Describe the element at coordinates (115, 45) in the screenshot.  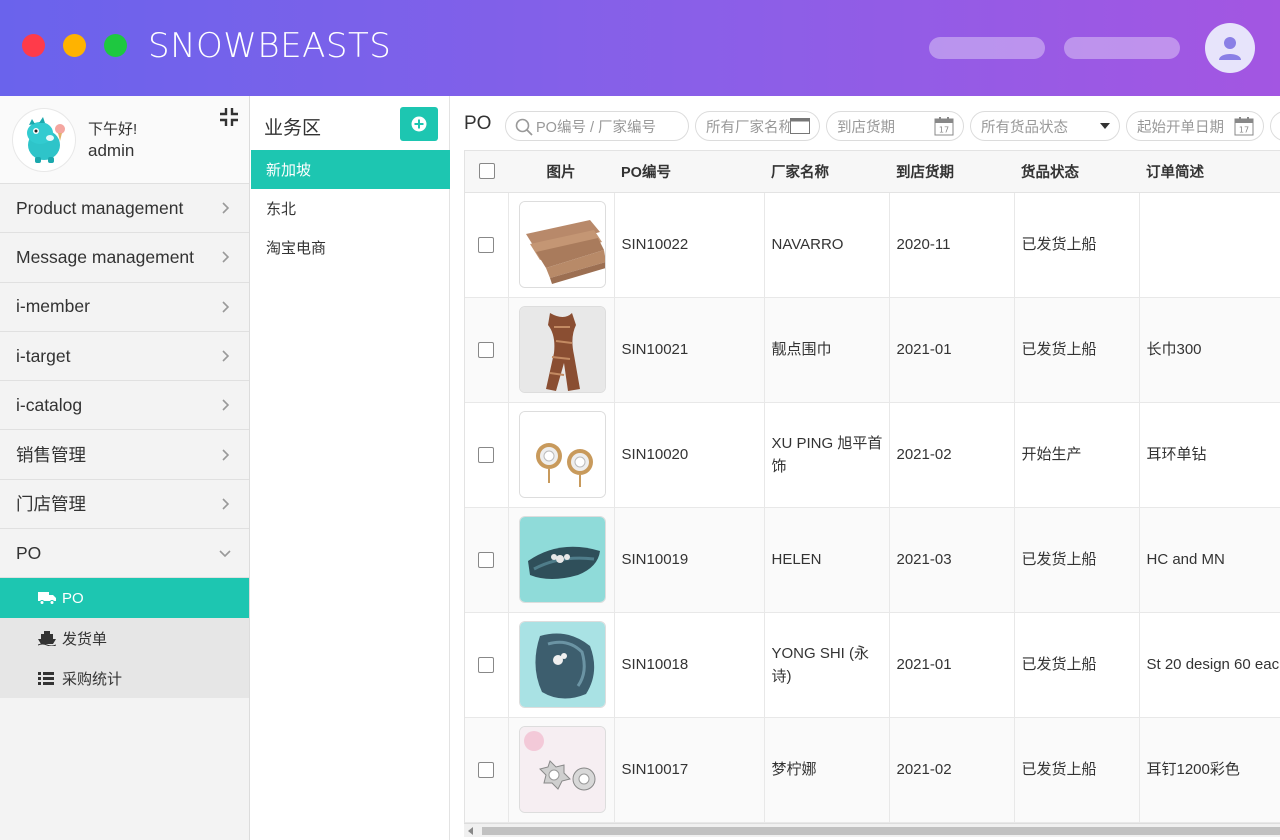
I see `window-maximize-dot` at that location.